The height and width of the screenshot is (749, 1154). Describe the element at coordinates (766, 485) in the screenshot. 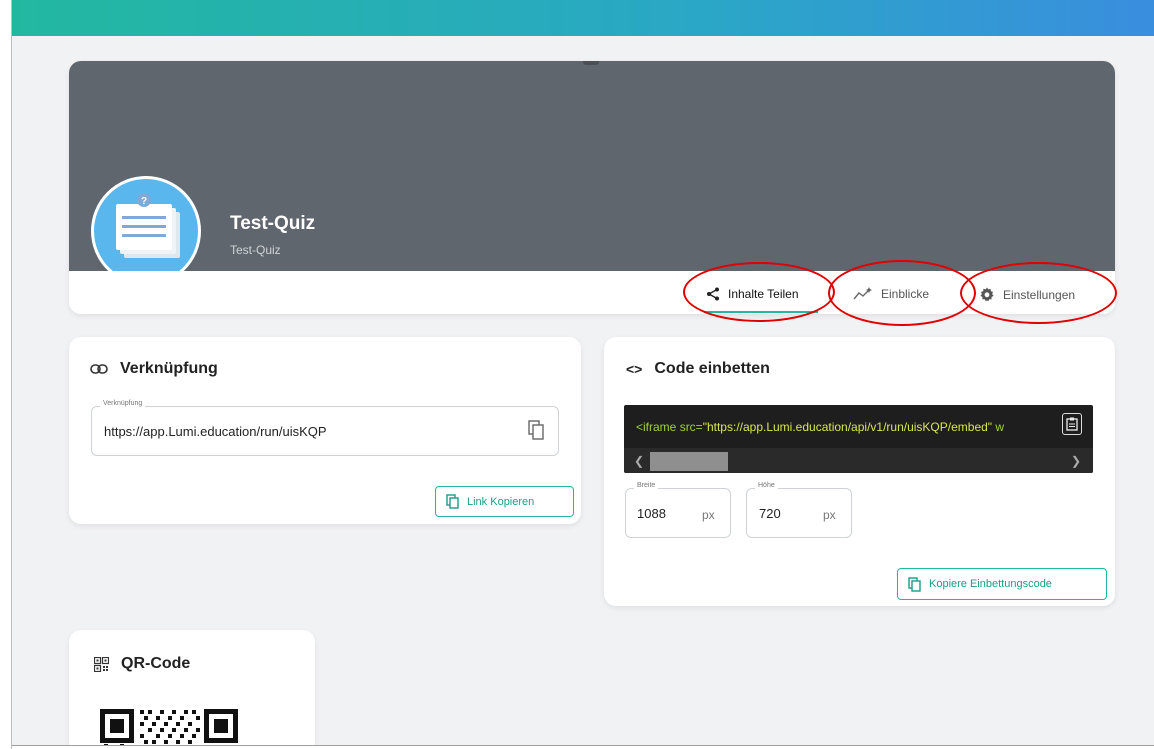

I see `height-label: Höhe` at that location.